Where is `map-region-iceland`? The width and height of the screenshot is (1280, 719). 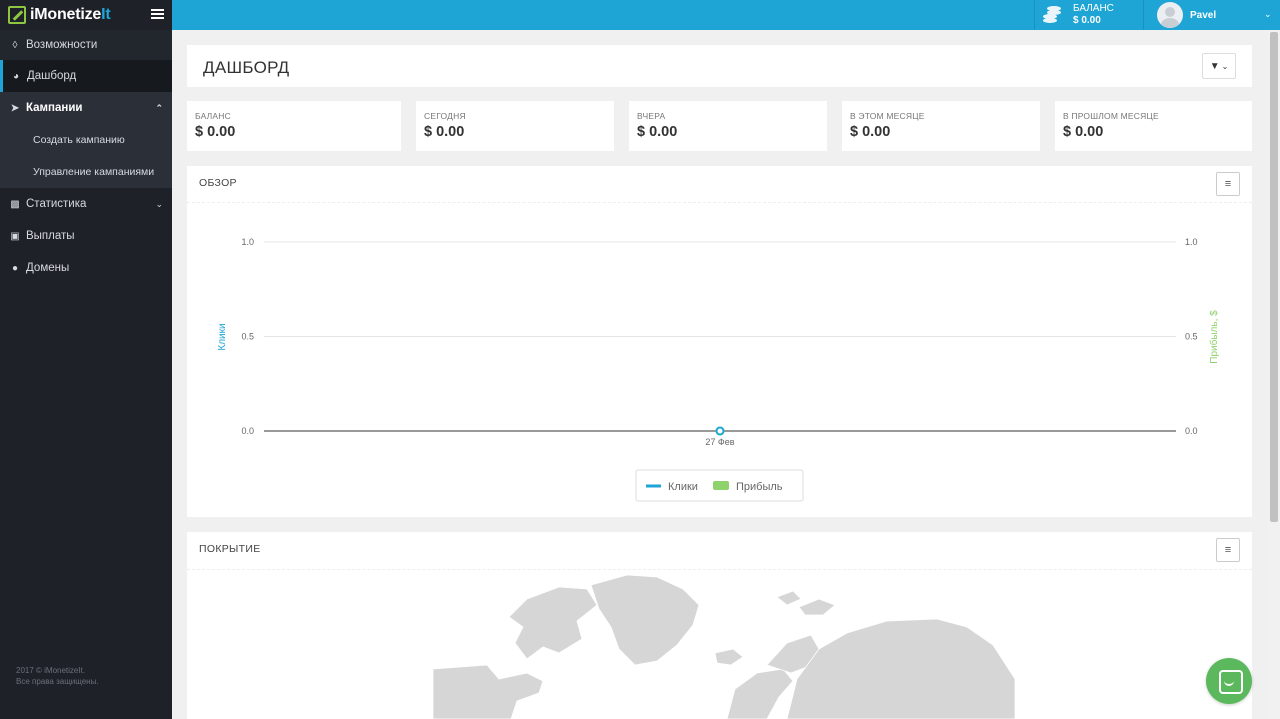
map-region-iceland is located at coordinates (729, 657).